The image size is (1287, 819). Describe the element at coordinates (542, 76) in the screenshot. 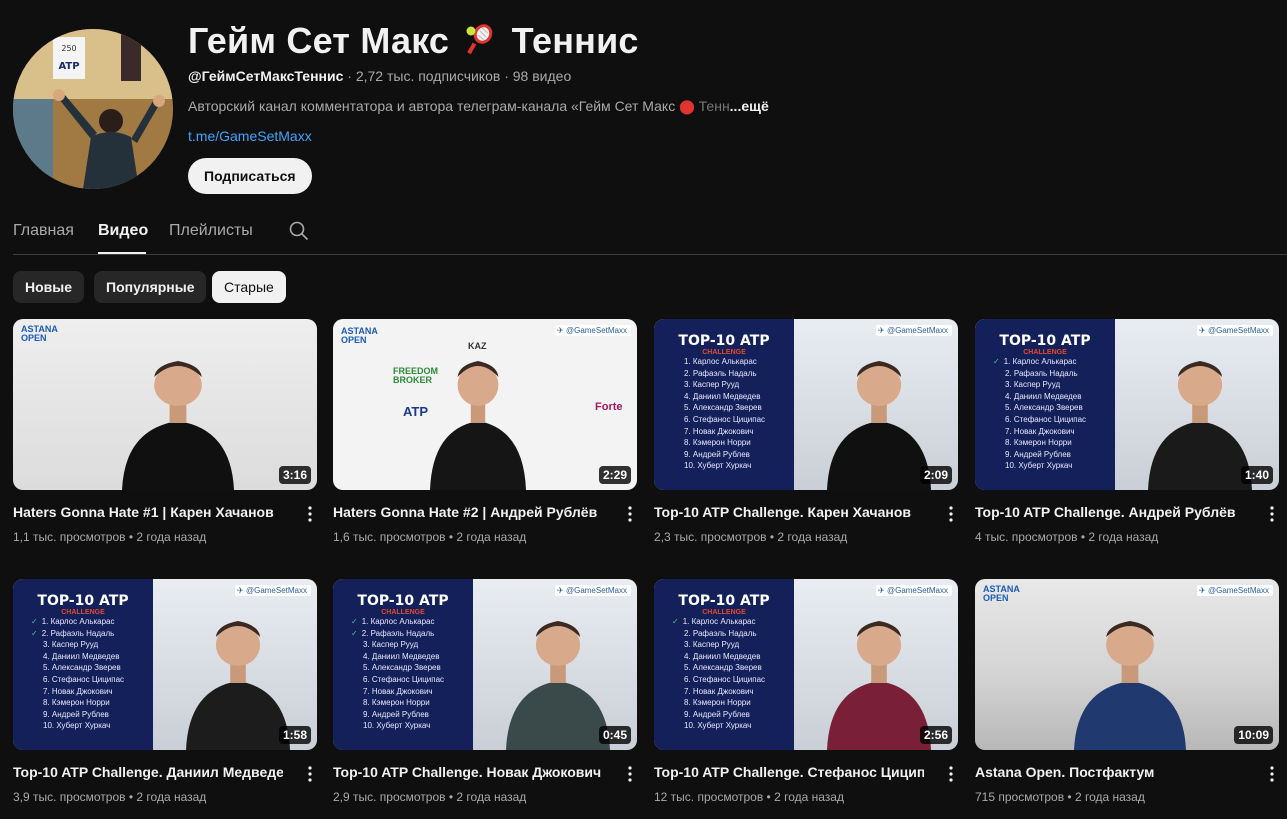

I see `video-count: 98 видео` at that location.